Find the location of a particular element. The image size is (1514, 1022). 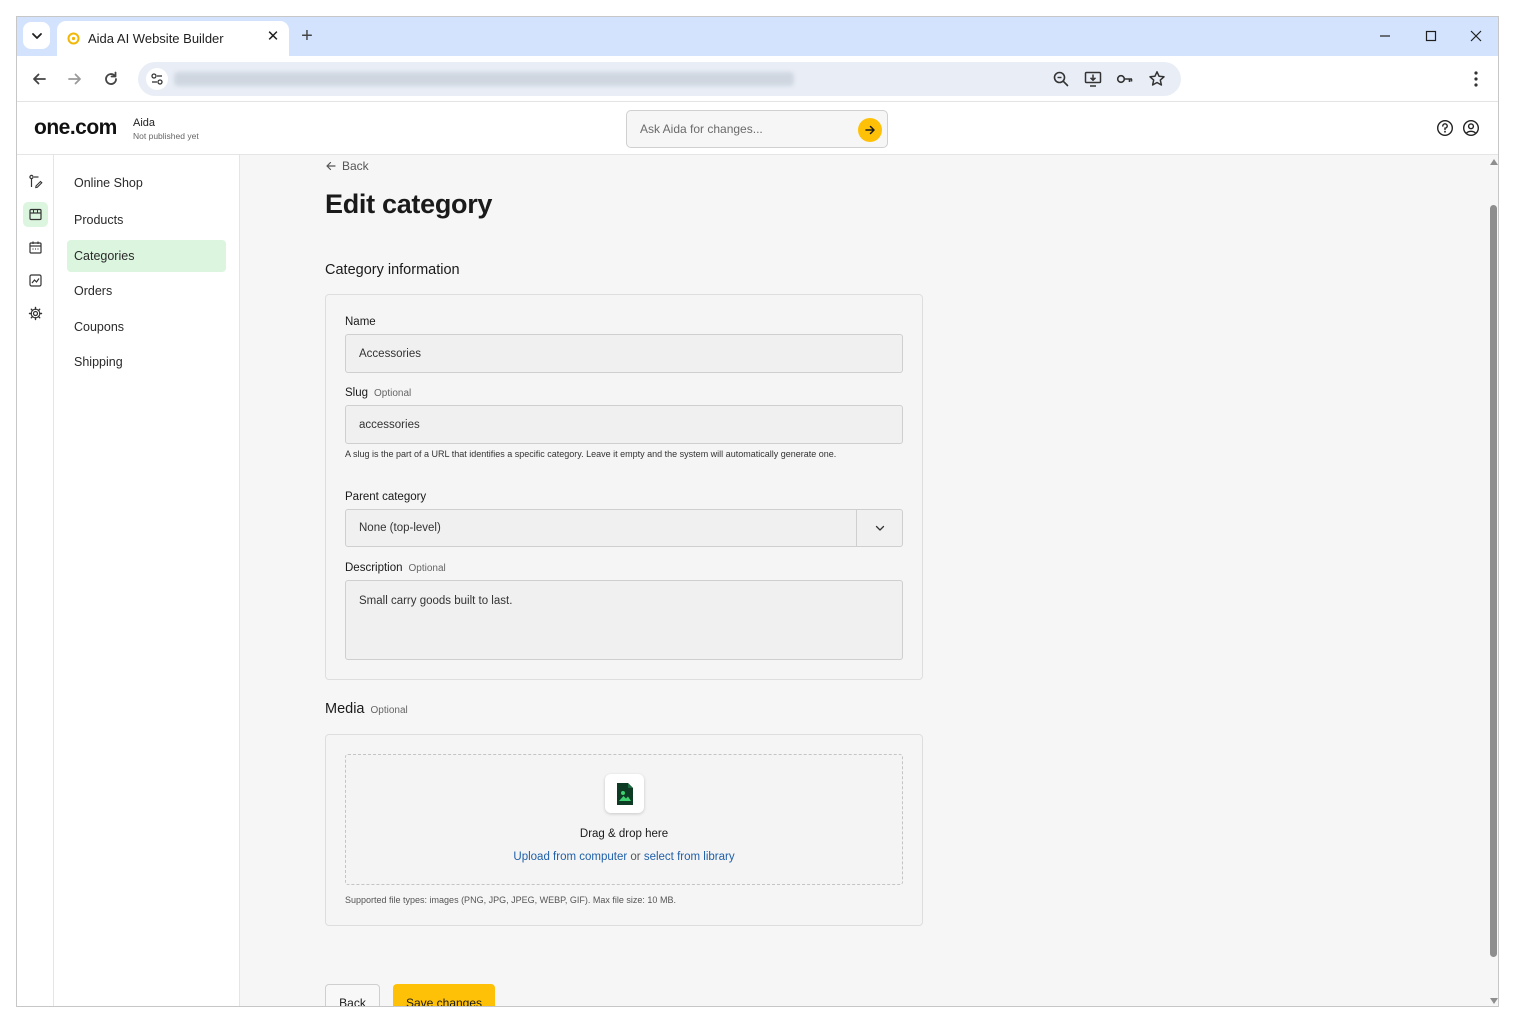

parent-category-select: None (top-level) is located at coordinates (624, 528).